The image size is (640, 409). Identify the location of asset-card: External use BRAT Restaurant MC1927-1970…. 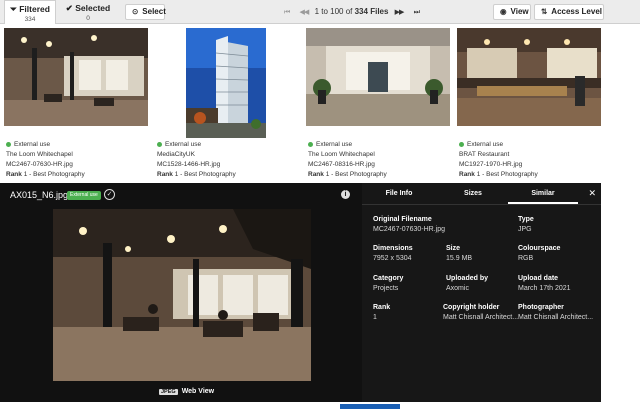
(528, 103).